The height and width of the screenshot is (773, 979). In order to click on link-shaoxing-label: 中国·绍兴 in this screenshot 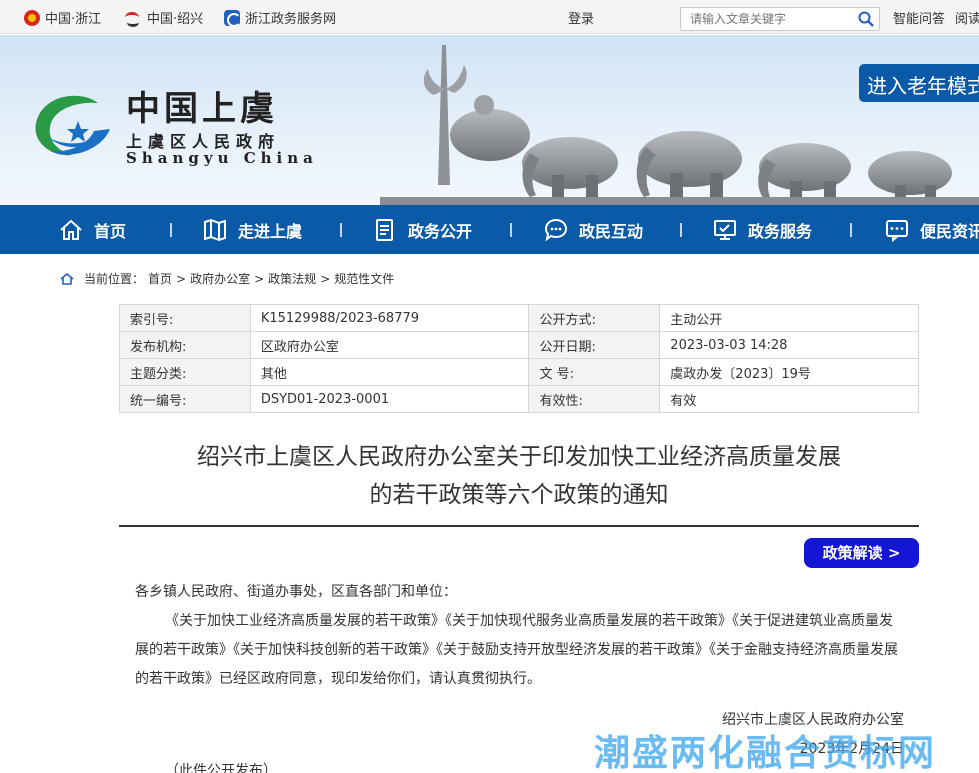, I will do `click(175, 19)`.